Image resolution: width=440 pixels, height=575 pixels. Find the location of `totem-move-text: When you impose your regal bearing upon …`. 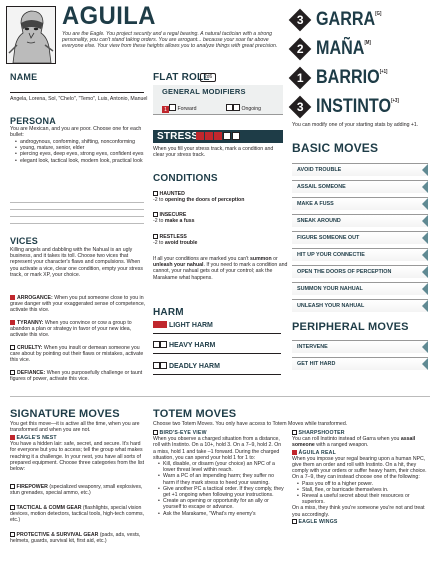

totem-move-text: When you impose your regal bearing upon … is located at coordinates (359, 468).